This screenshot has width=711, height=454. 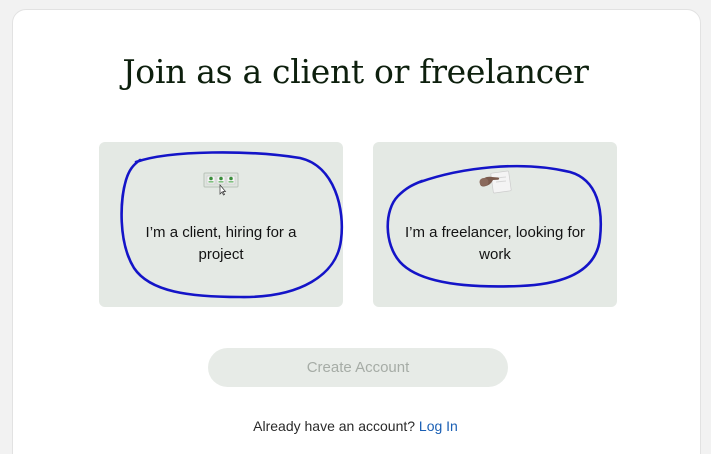 What do you see at coordinates (355, 71) in the screenshot?
I see `page-title: Join as a client or freelancer` at bounding box center [355, 71].